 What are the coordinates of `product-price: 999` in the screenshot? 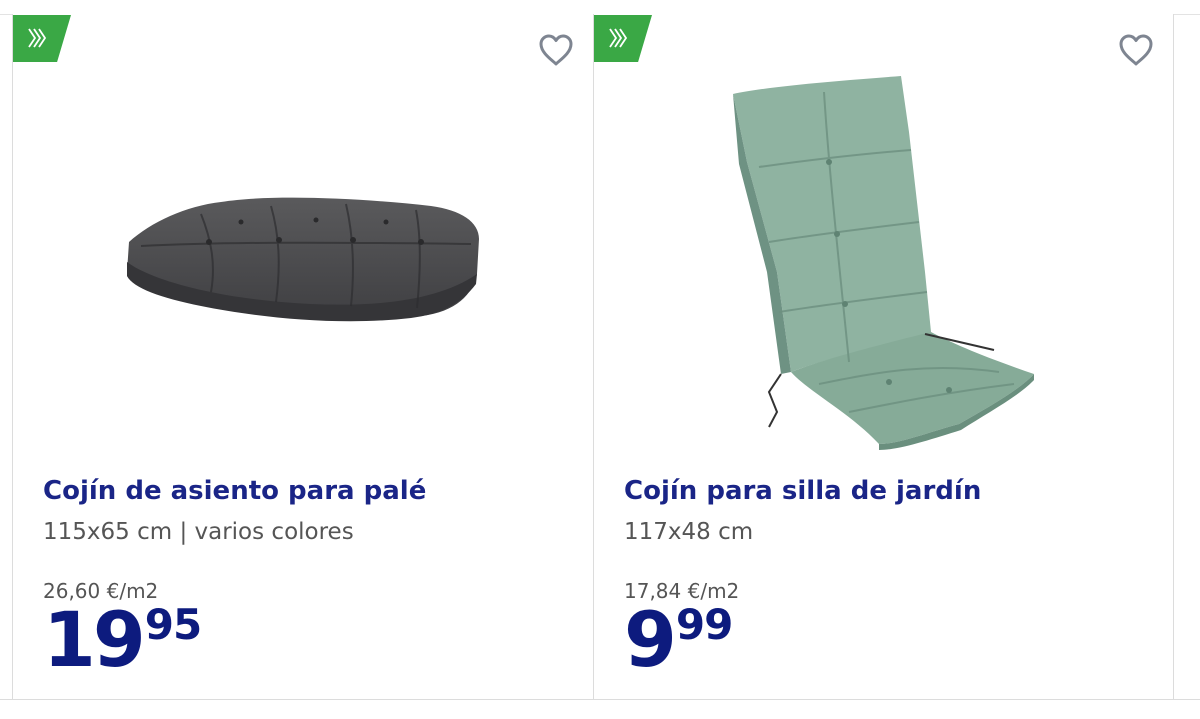 It's located at (678, 639).